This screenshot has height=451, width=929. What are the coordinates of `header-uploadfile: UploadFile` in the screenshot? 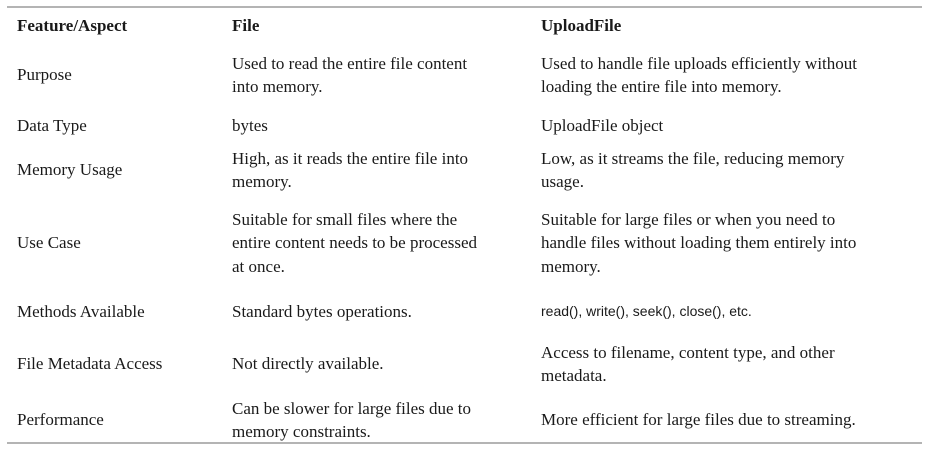 It's located at (581, 26).